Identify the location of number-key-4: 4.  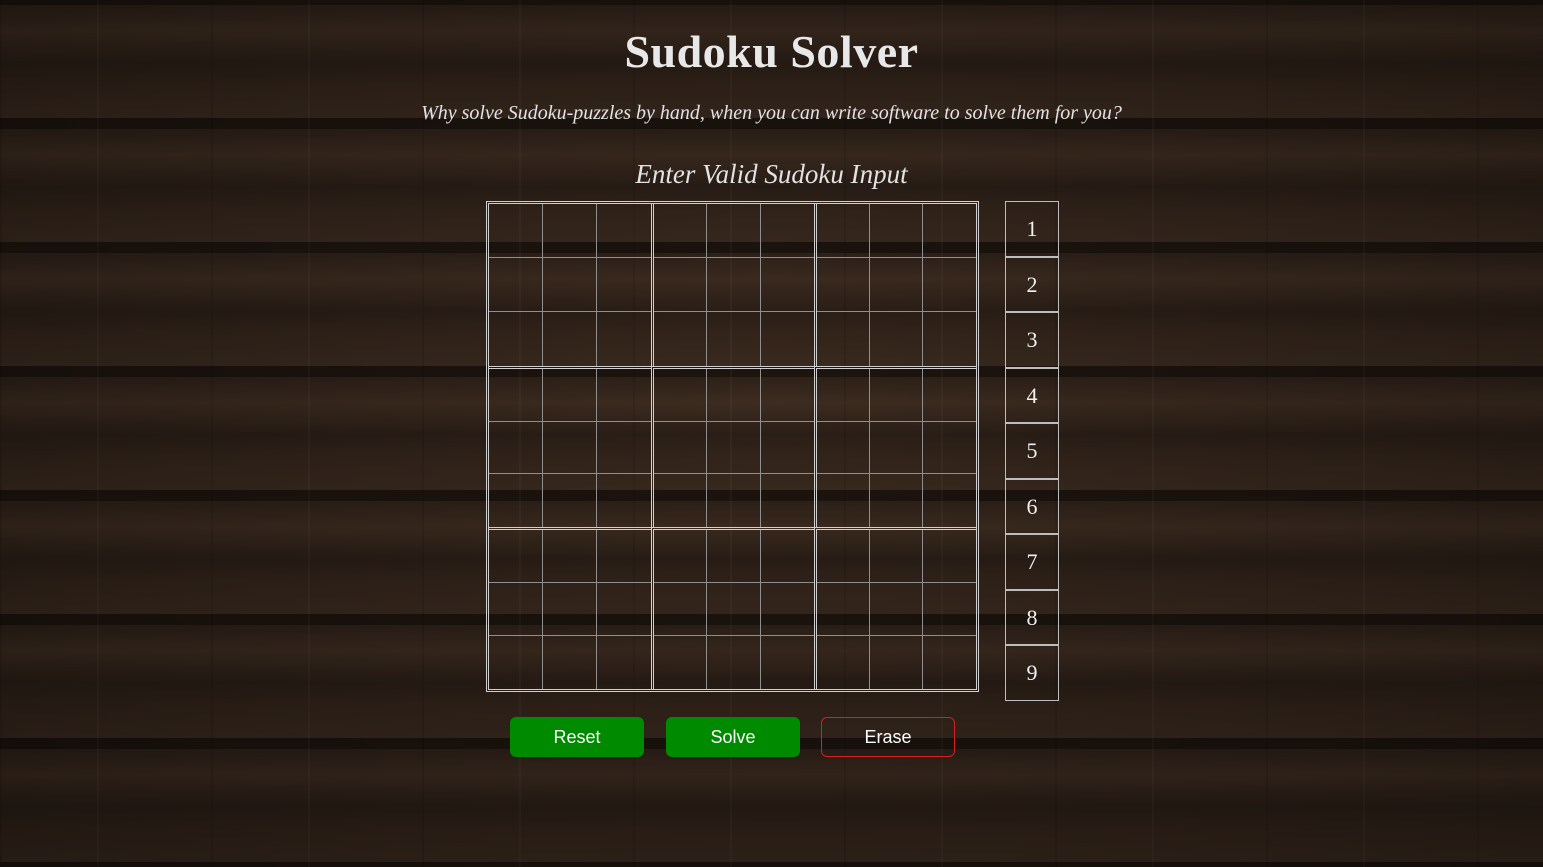
(1032, 395).